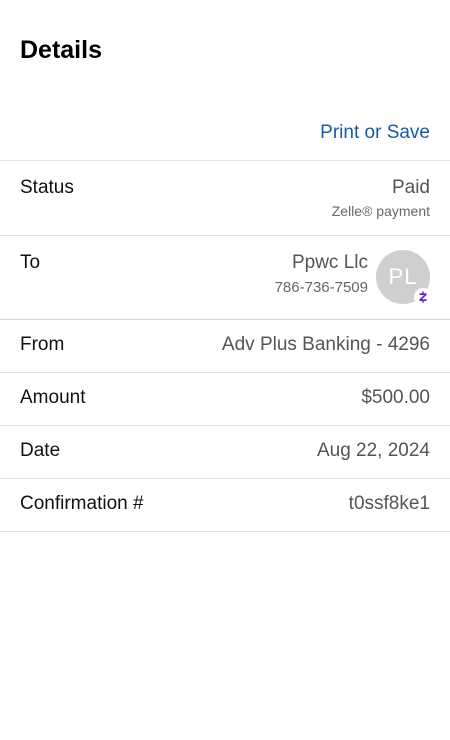 The image size is (450, 740). Describe the element at coordinates (53, 397) in the screenshot. I see `amount-label: Amount` at that location.